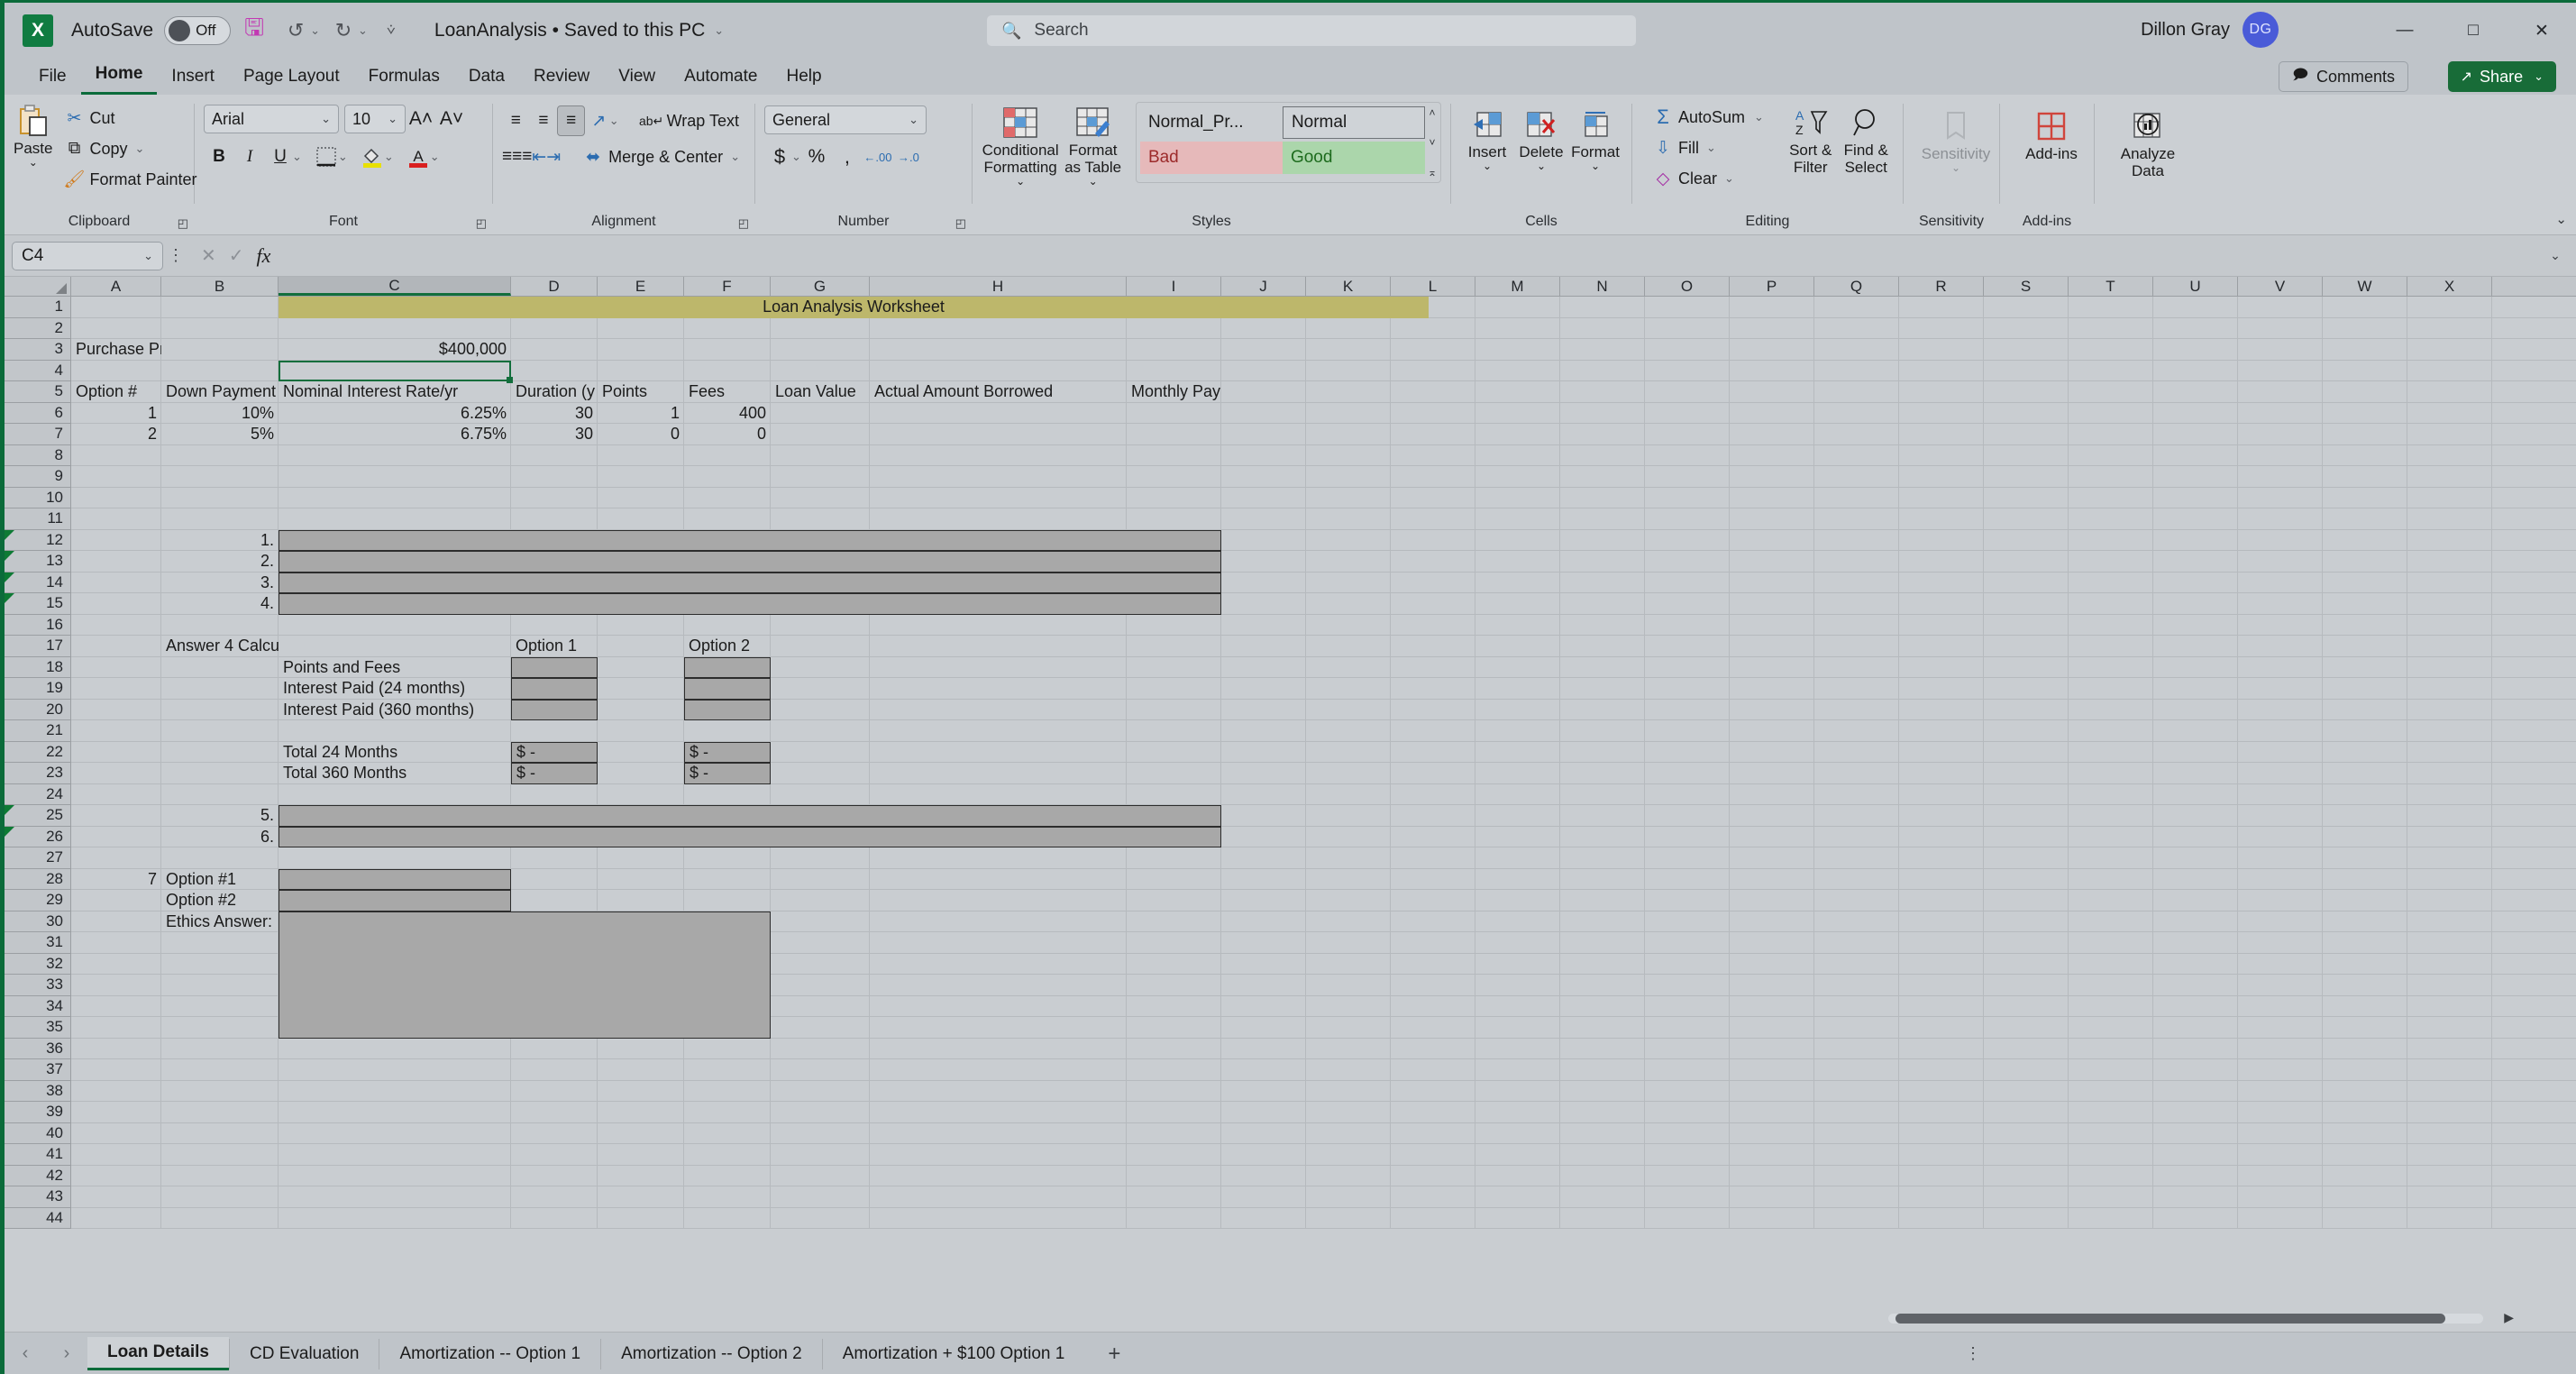 This screenshot has height=1374, width=2576. What do you see at coordinates (395, 519) in the screenshot?
I see `cell-C11` at bounding box center [395, 519].